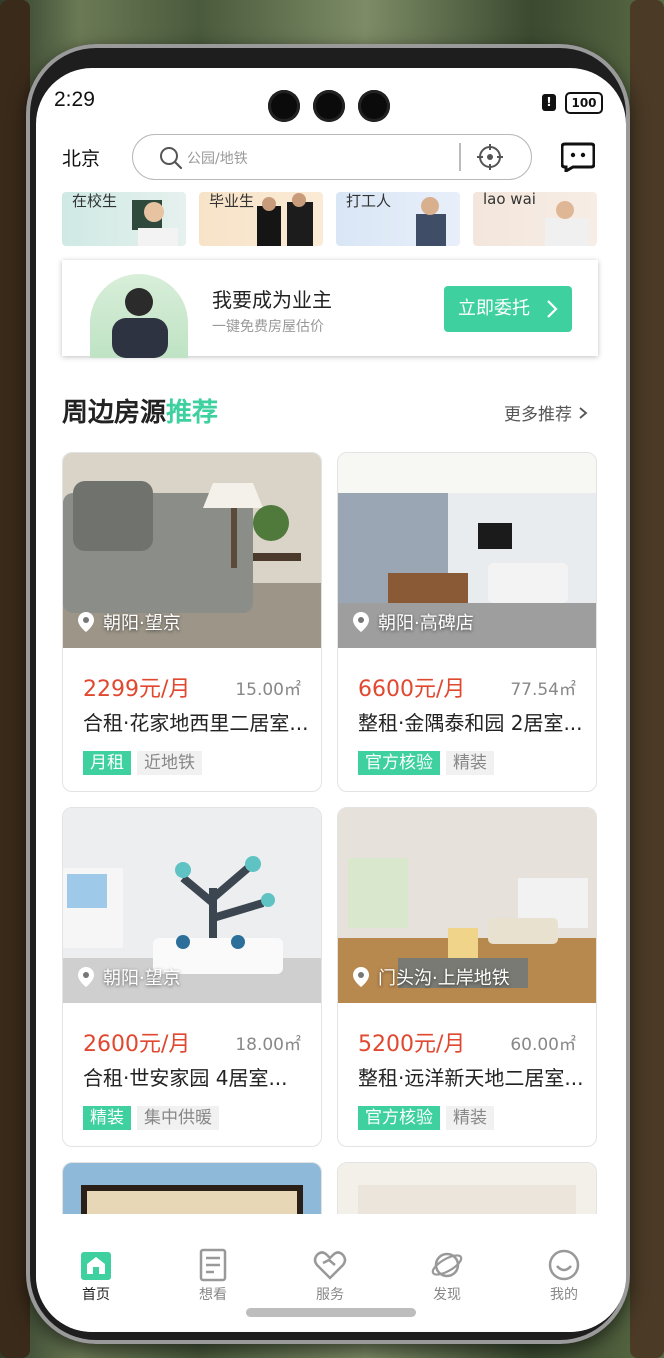  I want to click on section-title-main: 周边房源, so click(114, 413).